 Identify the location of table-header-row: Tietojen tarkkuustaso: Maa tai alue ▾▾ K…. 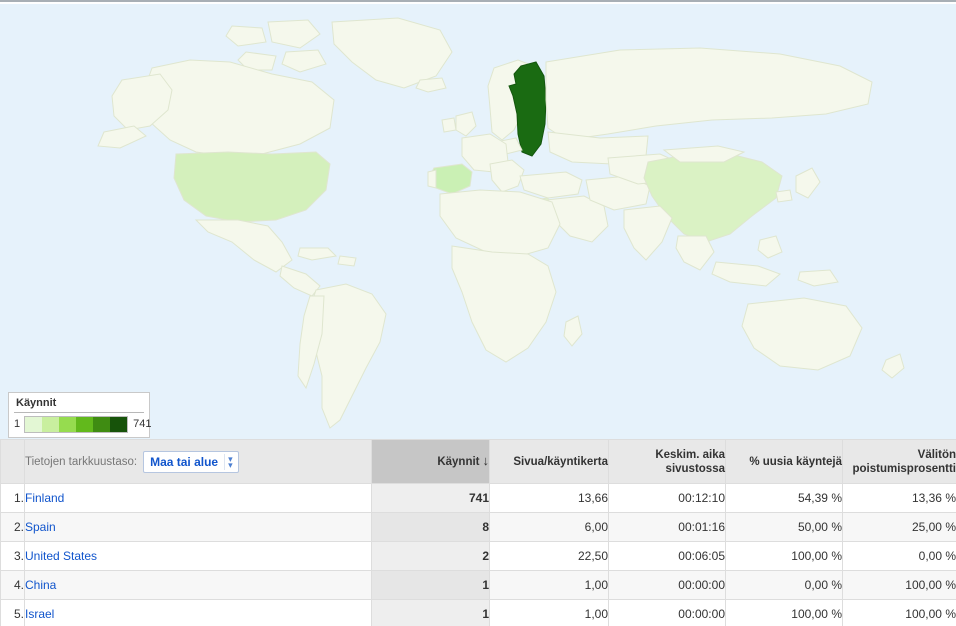
(478, 462).